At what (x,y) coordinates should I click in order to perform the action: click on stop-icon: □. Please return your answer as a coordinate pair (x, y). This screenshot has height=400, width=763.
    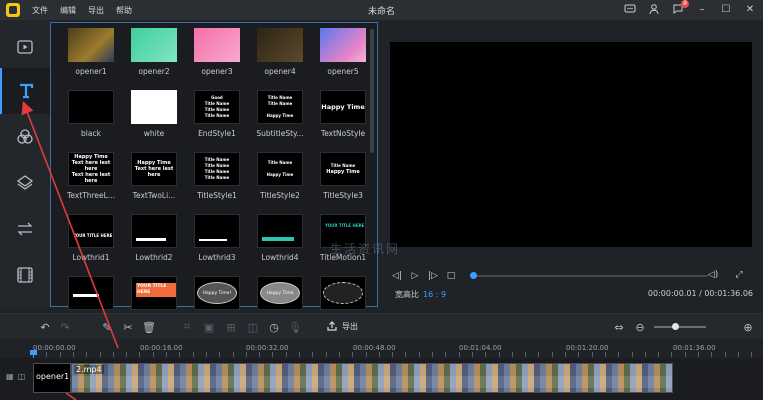
    Looking at the image, I should click on (451, 276).